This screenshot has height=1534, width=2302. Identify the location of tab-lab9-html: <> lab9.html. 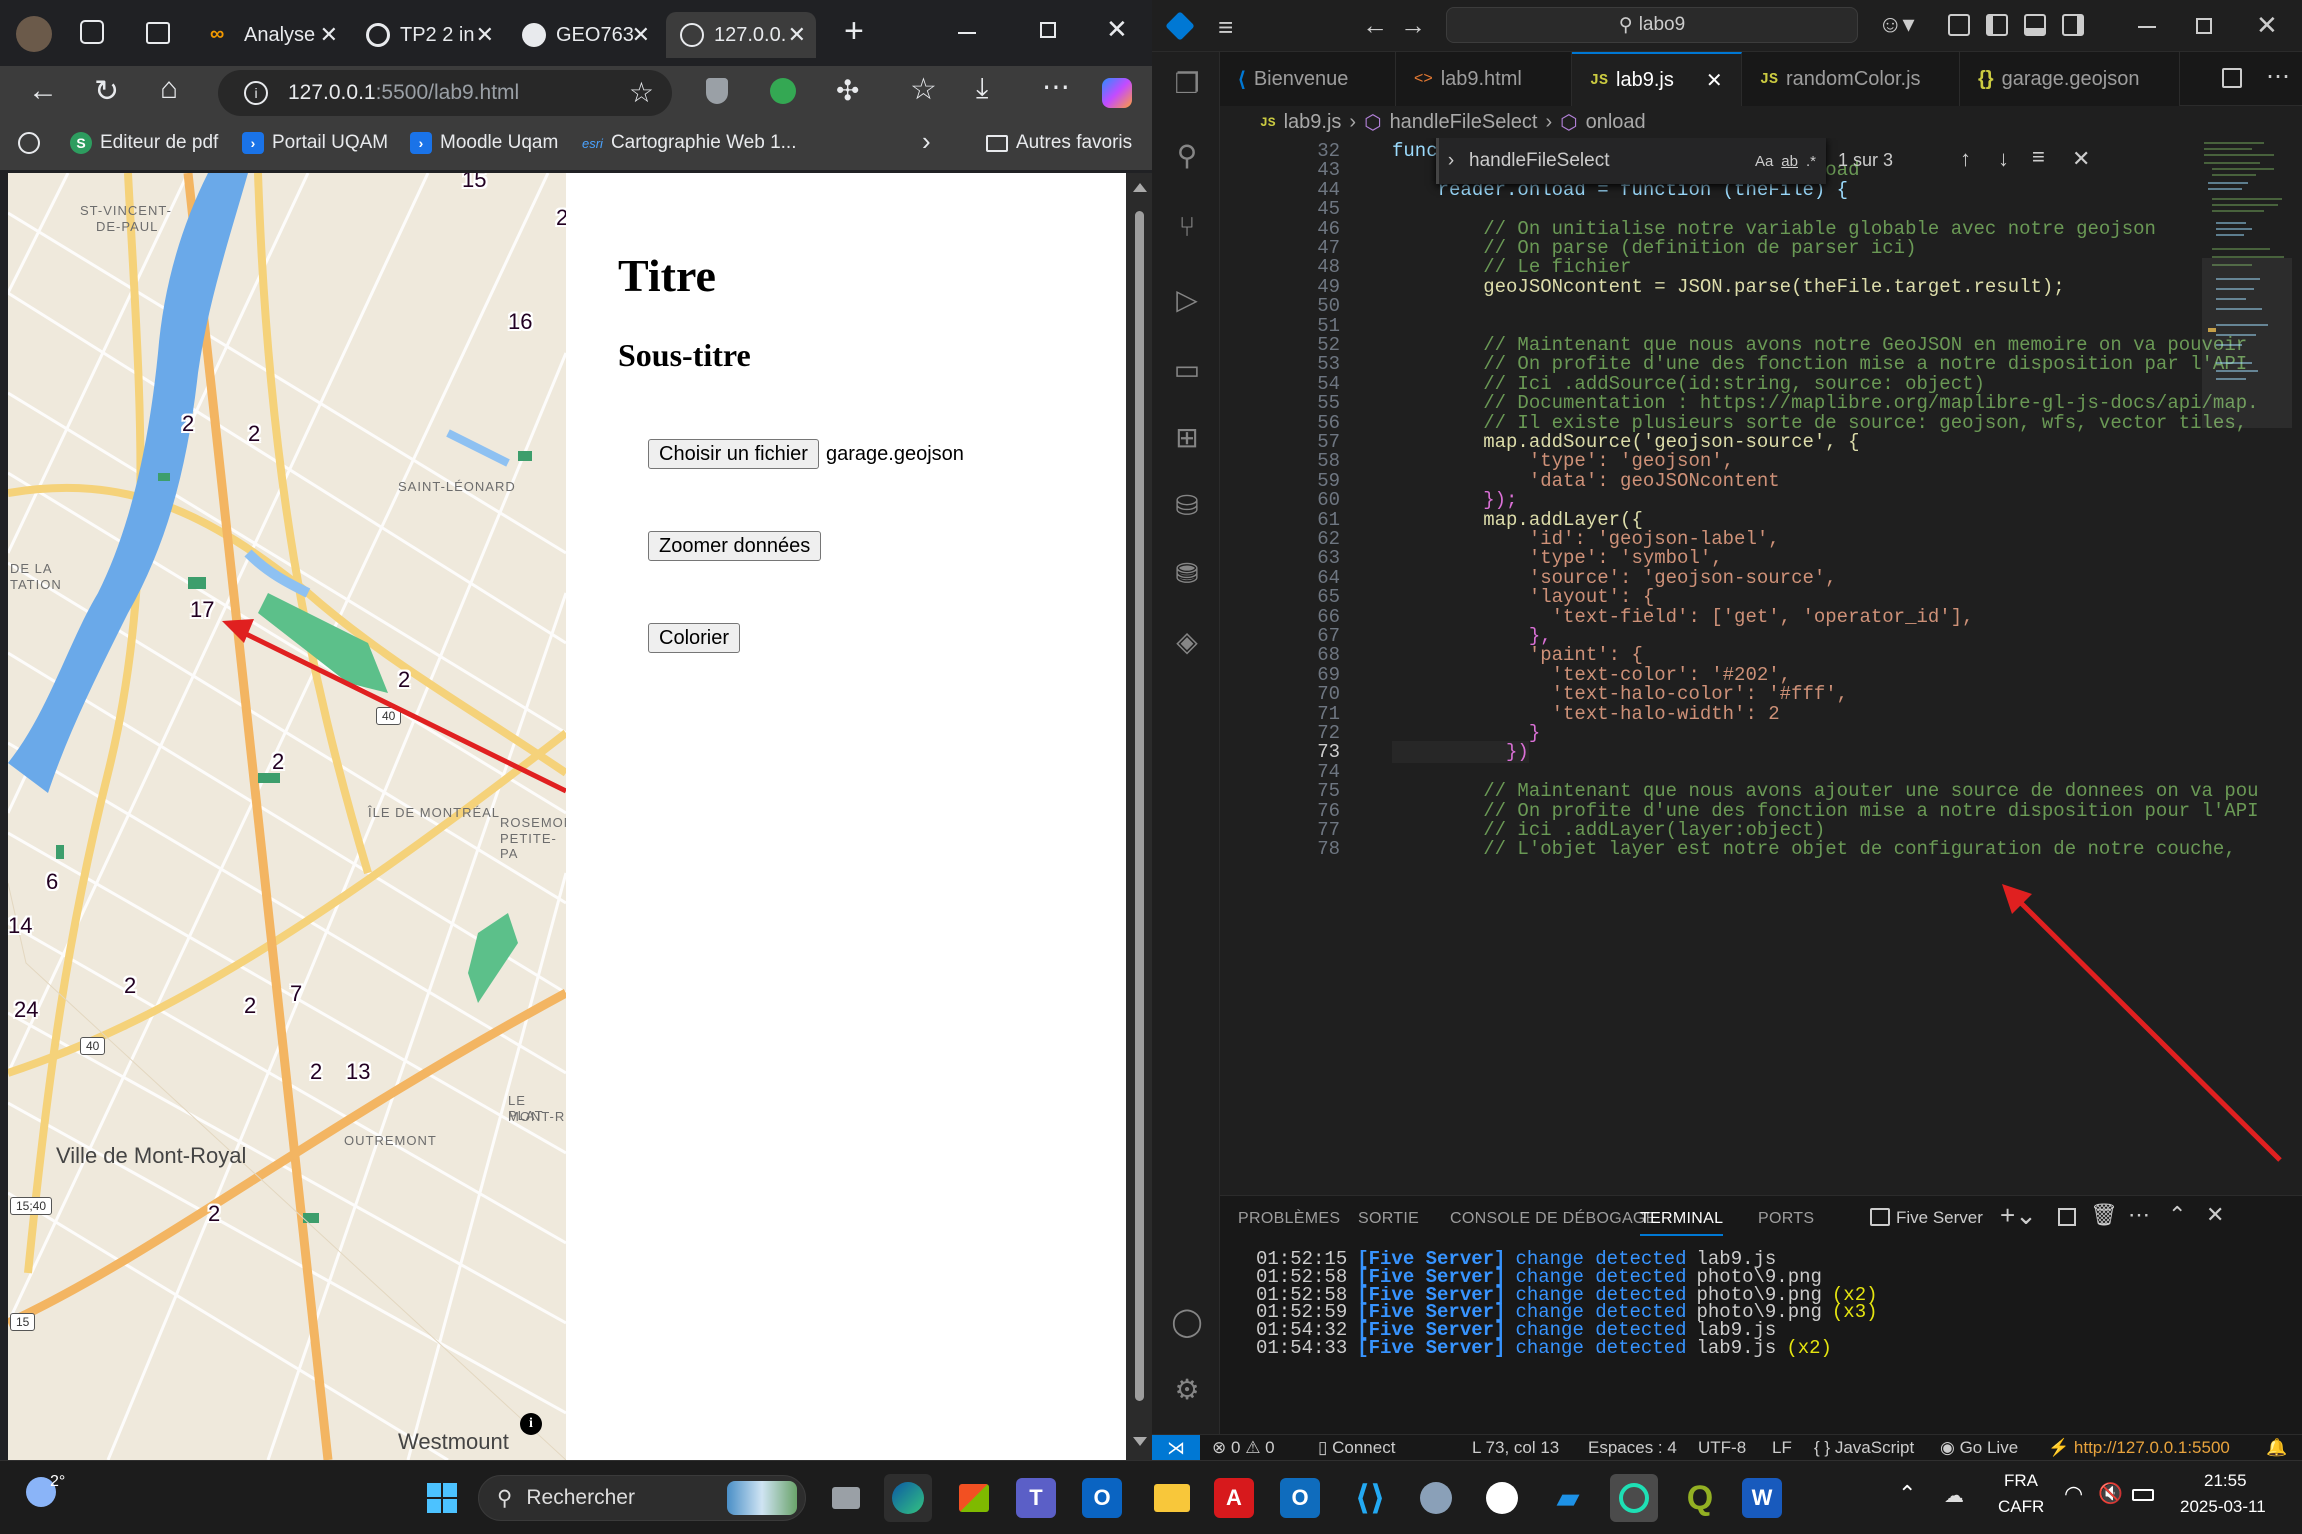
(1484, 79).